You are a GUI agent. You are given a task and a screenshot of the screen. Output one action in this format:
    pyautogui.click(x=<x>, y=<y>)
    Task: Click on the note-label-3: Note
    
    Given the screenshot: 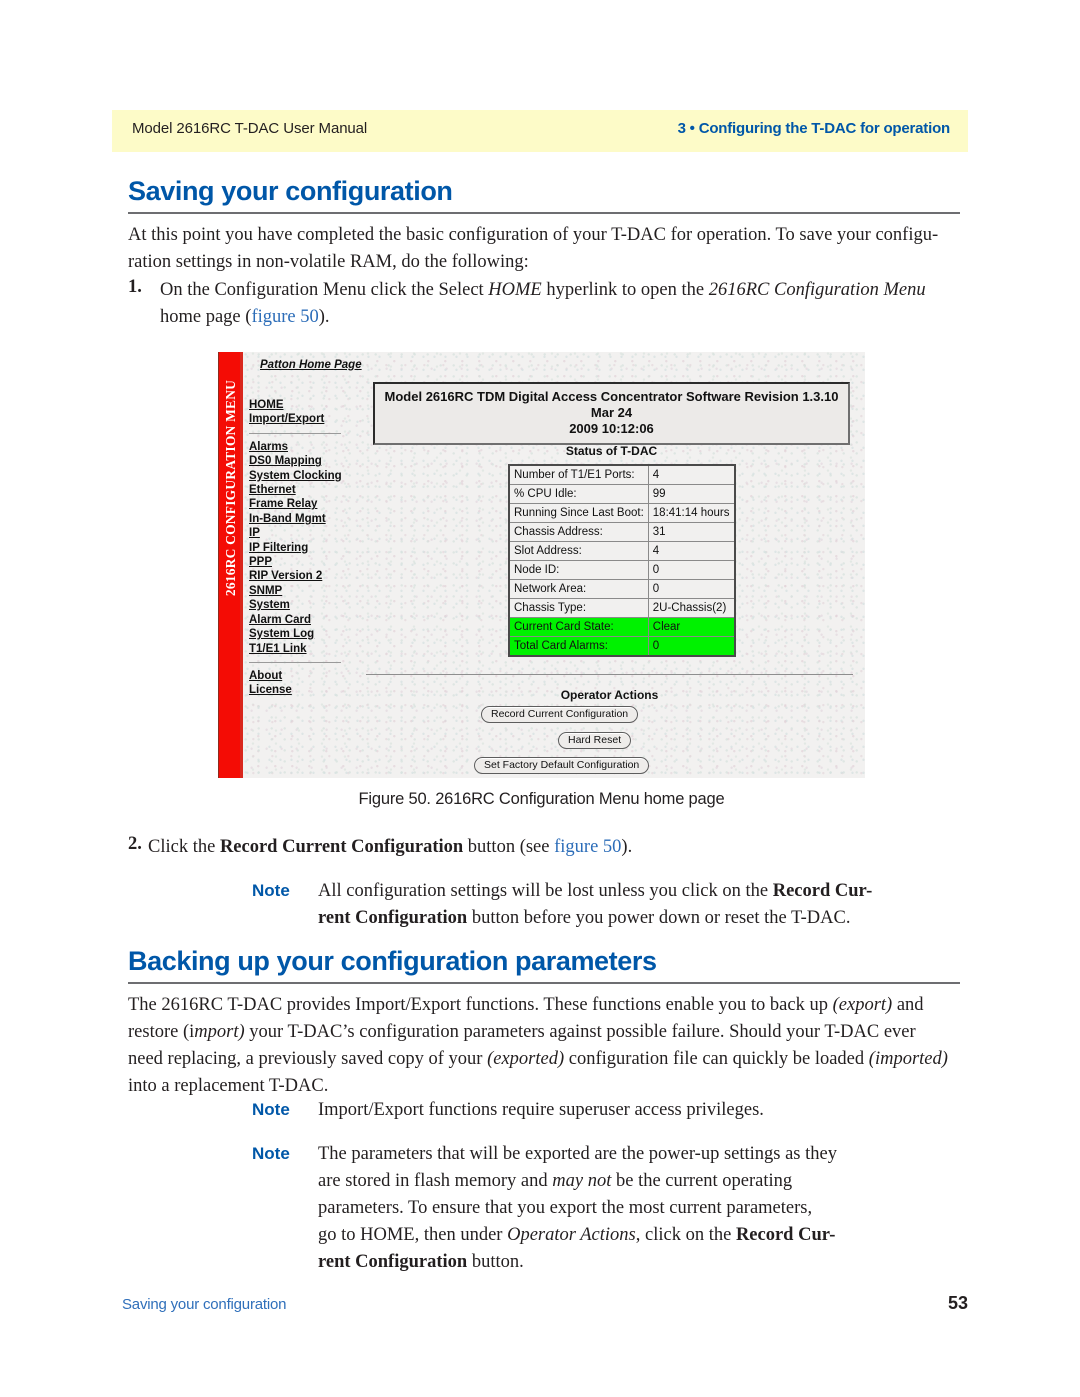 What is the action you would take?
    pyautogui.click(x=271, y=1153)
    